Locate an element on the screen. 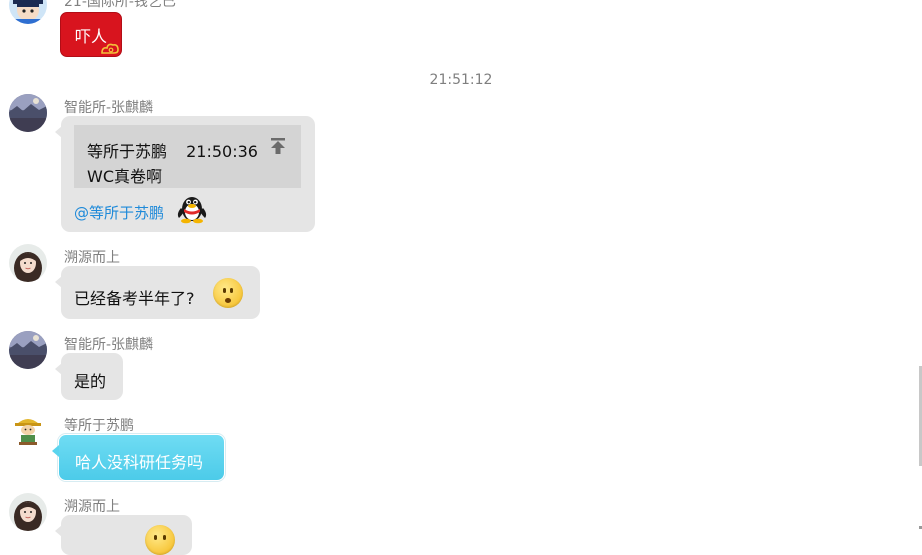 This screenshot has height=555, width=922. cloud-ornament-icon is located at coordinates (110, 48).